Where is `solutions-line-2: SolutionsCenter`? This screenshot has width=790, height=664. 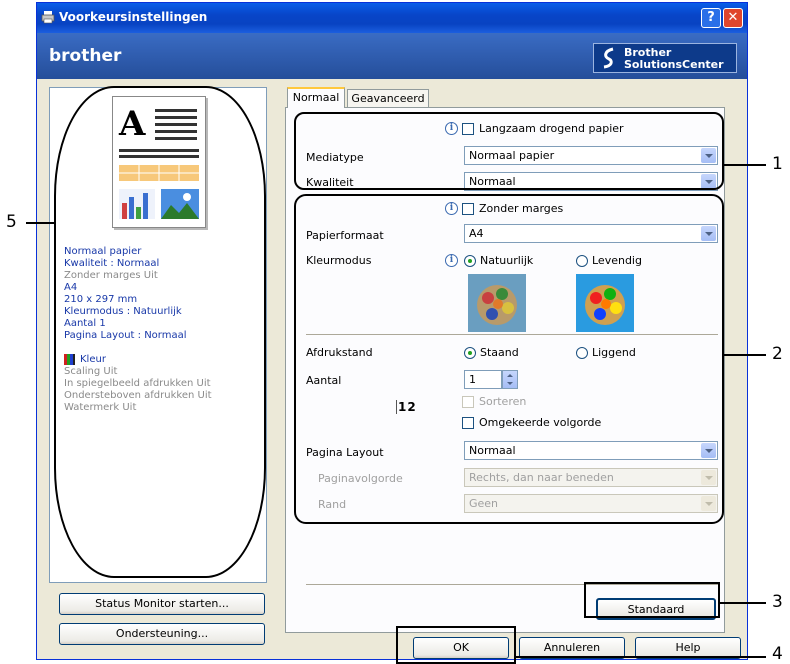
solutions-line-2: SolutionsCenter is located at coordinates (674, 64).